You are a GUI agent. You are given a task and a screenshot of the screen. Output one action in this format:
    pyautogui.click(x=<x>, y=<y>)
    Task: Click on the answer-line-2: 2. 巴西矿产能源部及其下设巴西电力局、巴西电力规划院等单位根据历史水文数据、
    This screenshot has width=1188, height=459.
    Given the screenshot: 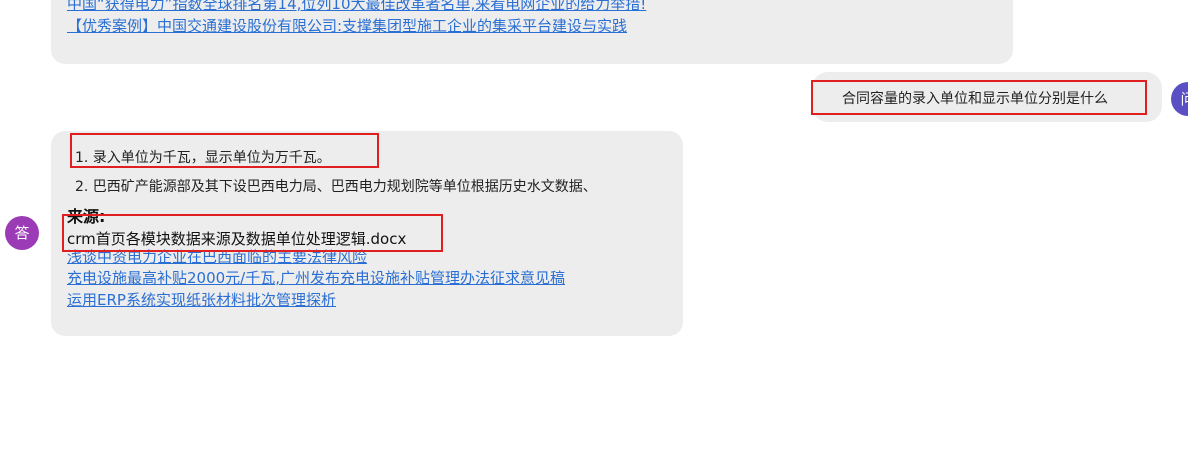 What is the action you would take?
    pyautogui.click(x=336, y=187)
    